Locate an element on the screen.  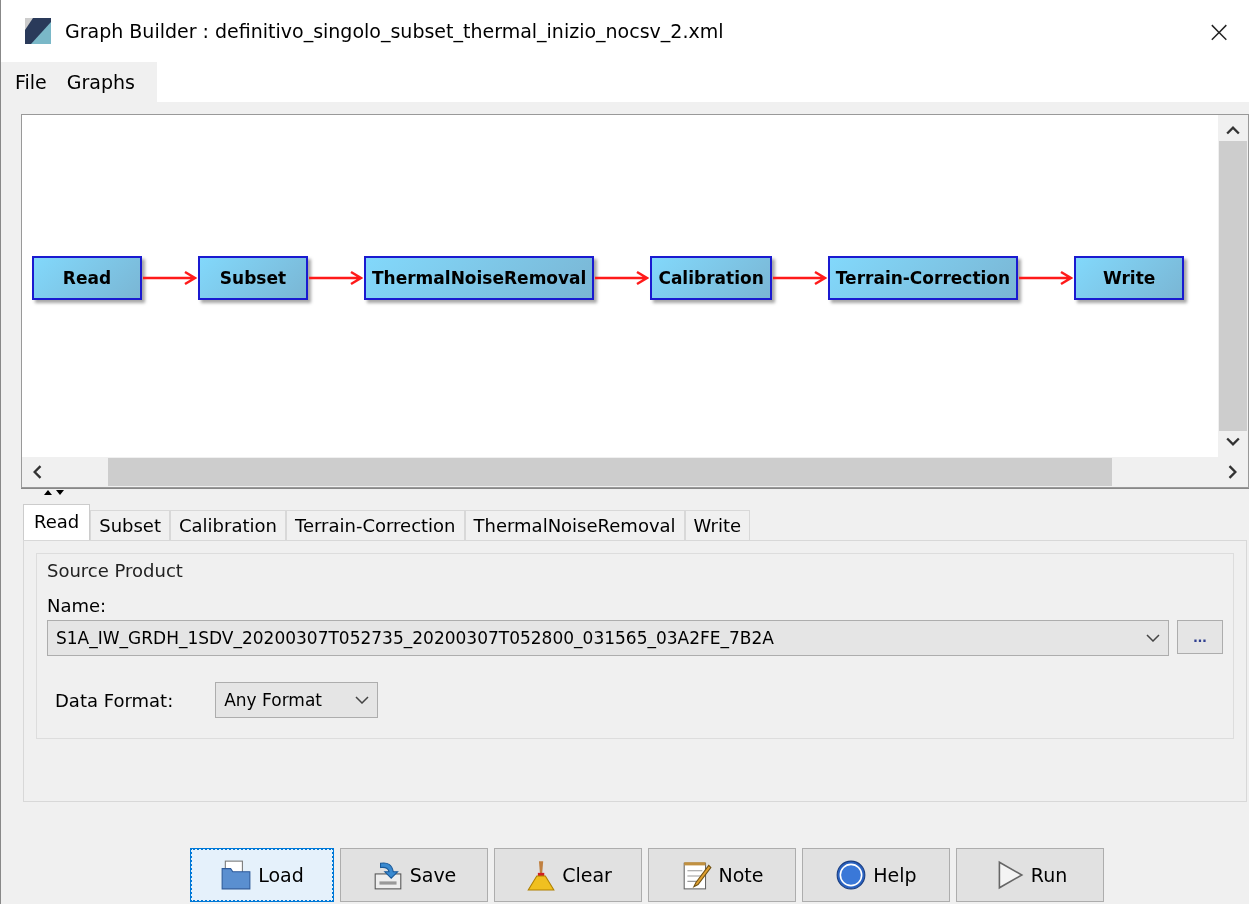
tab: Read is located at coordinates (57, 522).